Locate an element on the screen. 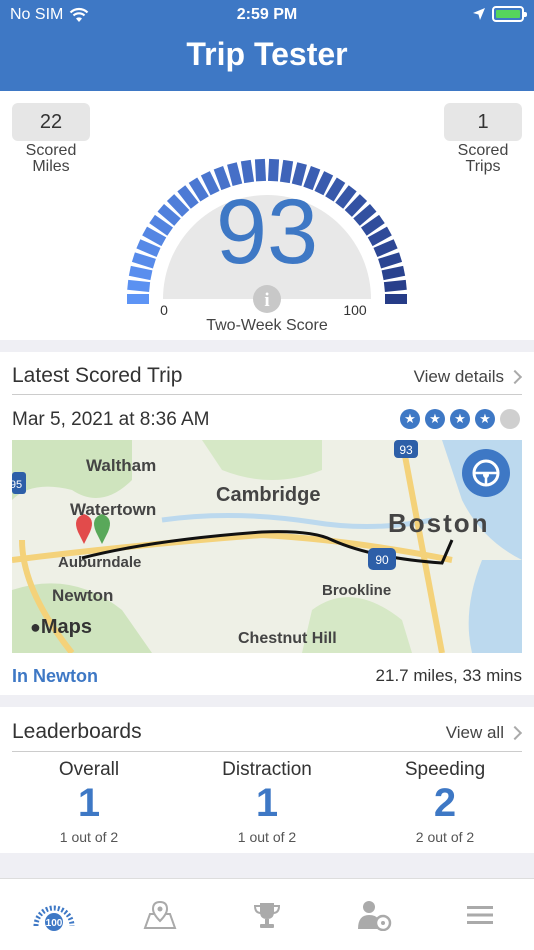  scored-trips-value: 1 is located at coordinates (483, 122).